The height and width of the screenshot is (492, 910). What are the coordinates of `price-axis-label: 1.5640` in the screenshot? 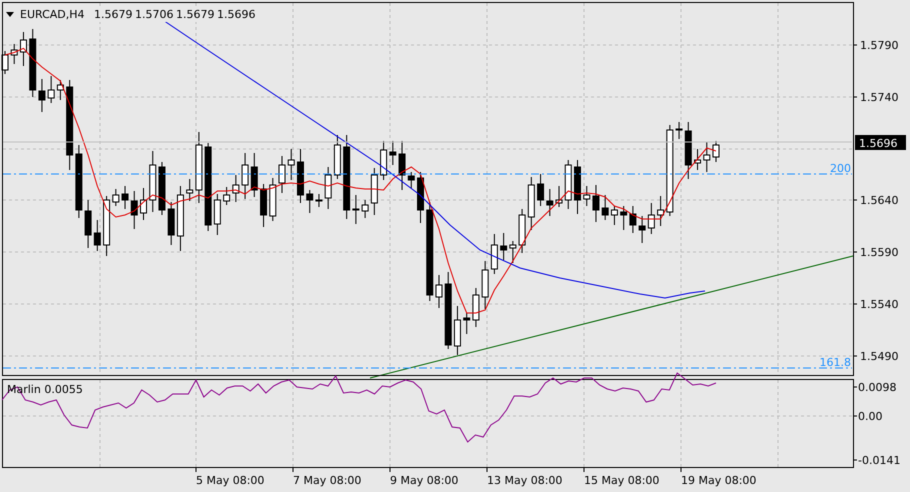 It's located at (879, 200).